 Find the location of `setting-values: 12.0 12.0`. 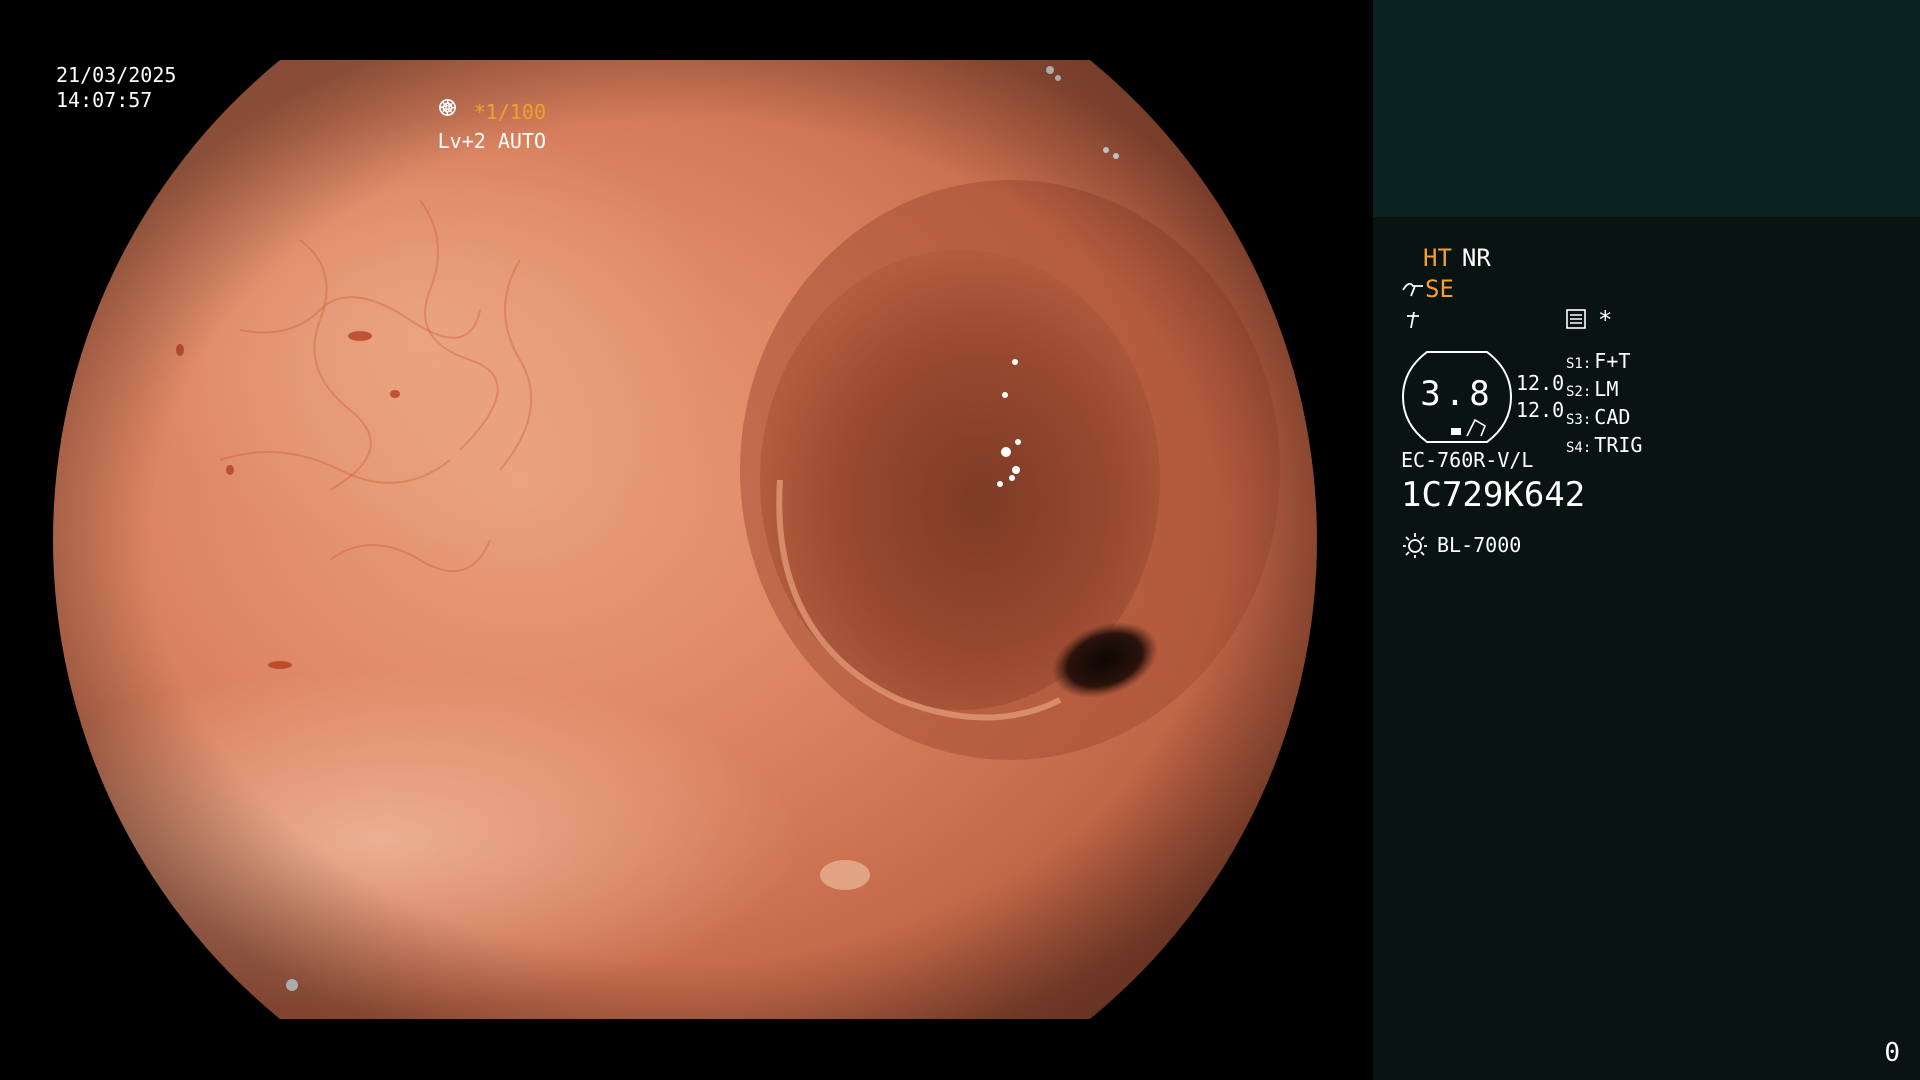

setting-values: 12.0 12.0 is located at coordinates (1540, 397).